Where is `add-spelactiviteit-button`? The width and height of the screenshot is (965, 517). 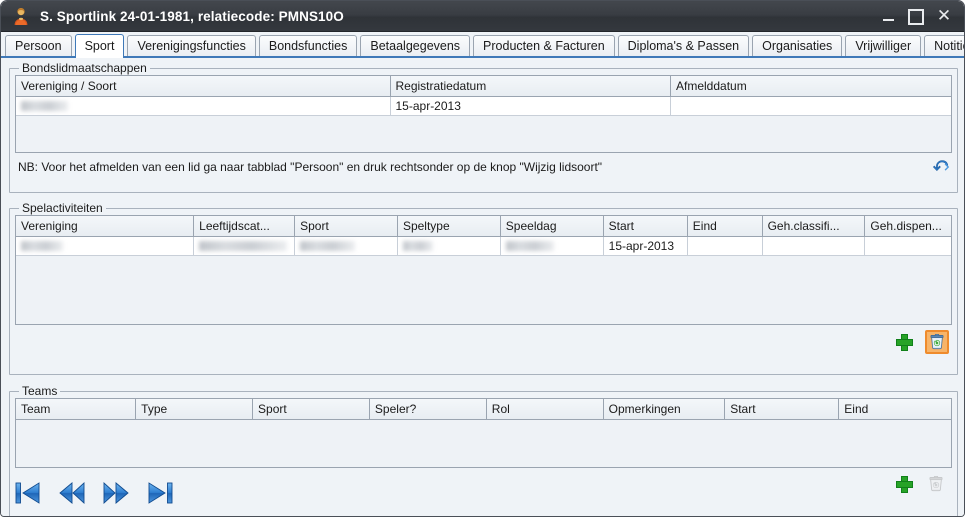
add-spelactiviteit-button is located at coordinates (904, 342).